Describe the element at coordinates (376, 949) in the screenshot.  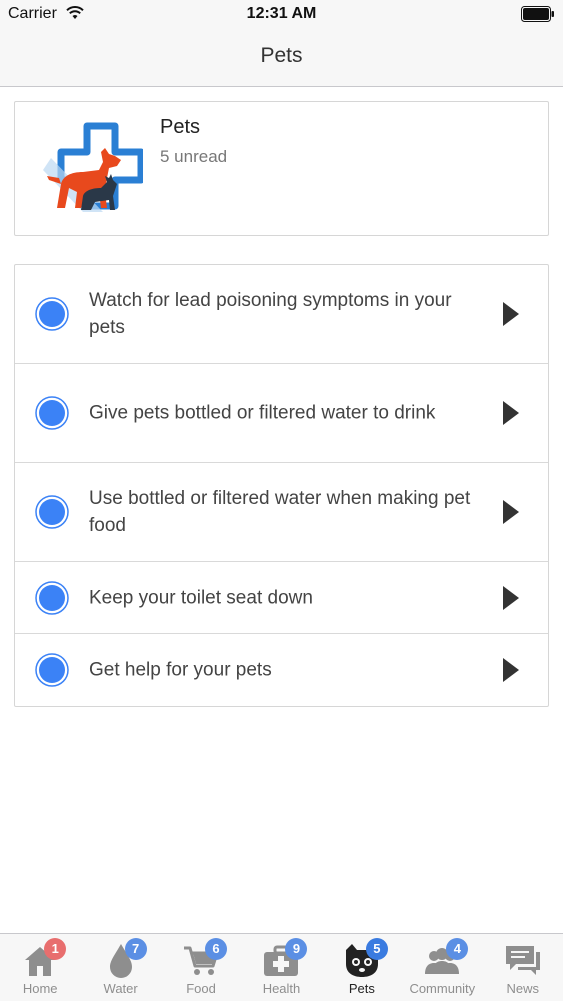
I see `tab-badge: 5` at that location.